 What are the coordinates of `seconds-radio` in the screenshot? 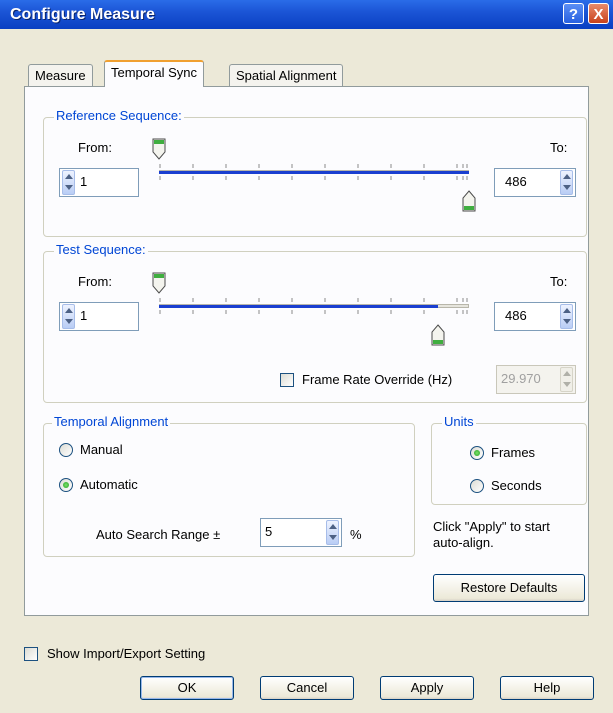 It's located at (477, 486).